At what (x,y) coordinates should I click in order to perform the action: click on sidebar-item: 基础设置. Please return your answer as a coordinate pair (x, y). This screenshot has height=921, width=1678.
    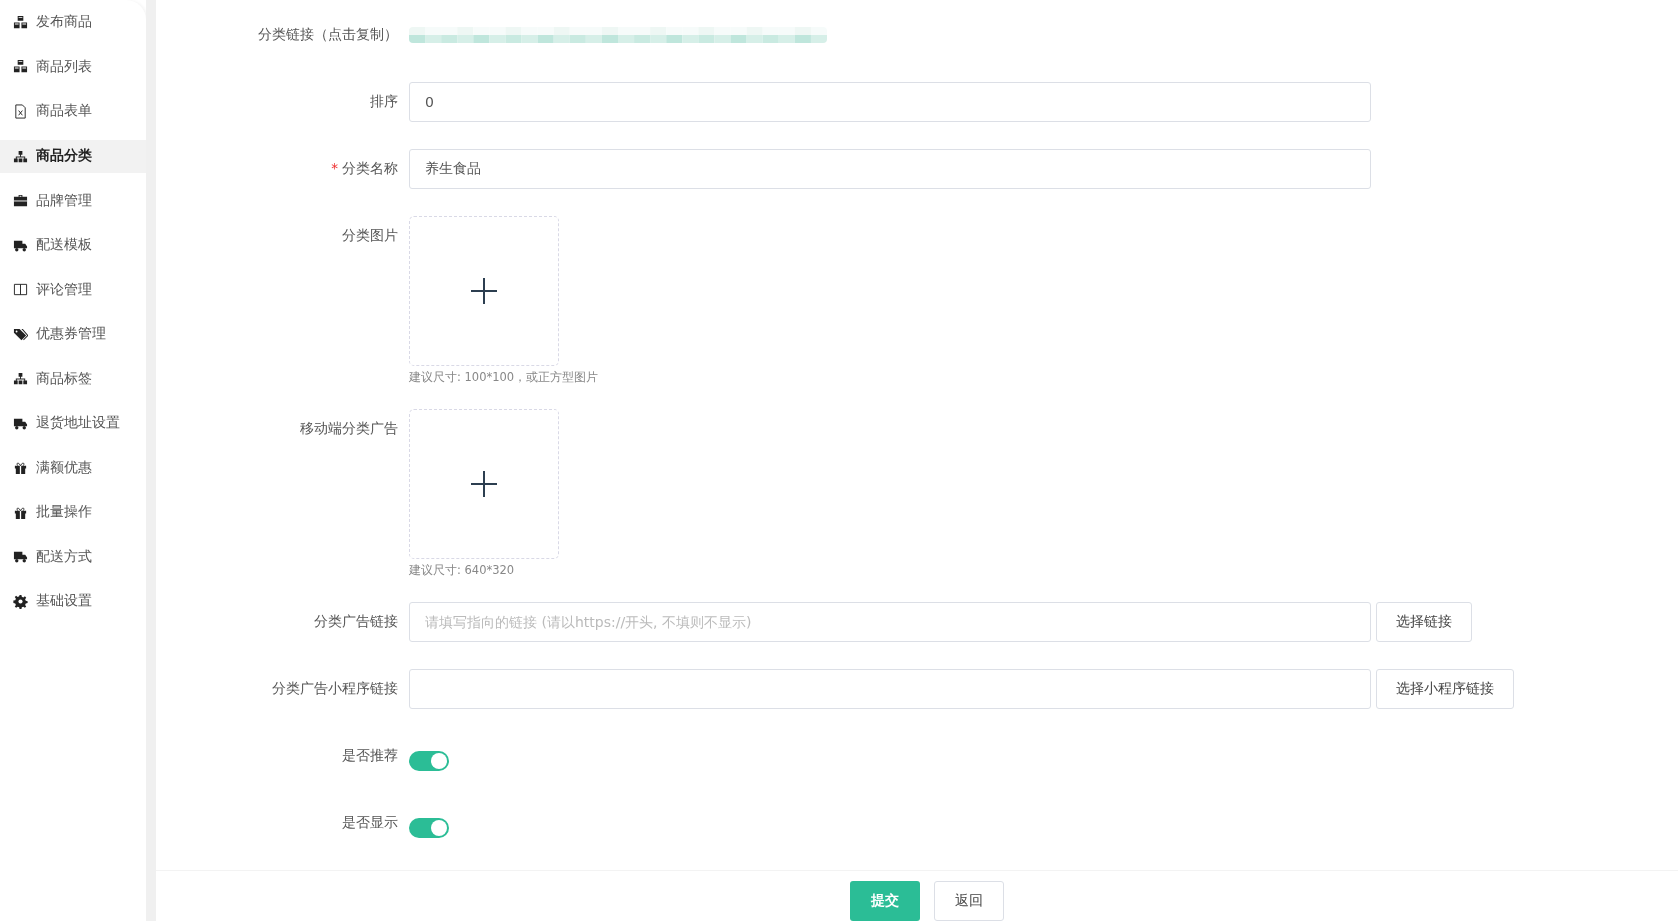
    Looking at the image, I should click on (73, 601).